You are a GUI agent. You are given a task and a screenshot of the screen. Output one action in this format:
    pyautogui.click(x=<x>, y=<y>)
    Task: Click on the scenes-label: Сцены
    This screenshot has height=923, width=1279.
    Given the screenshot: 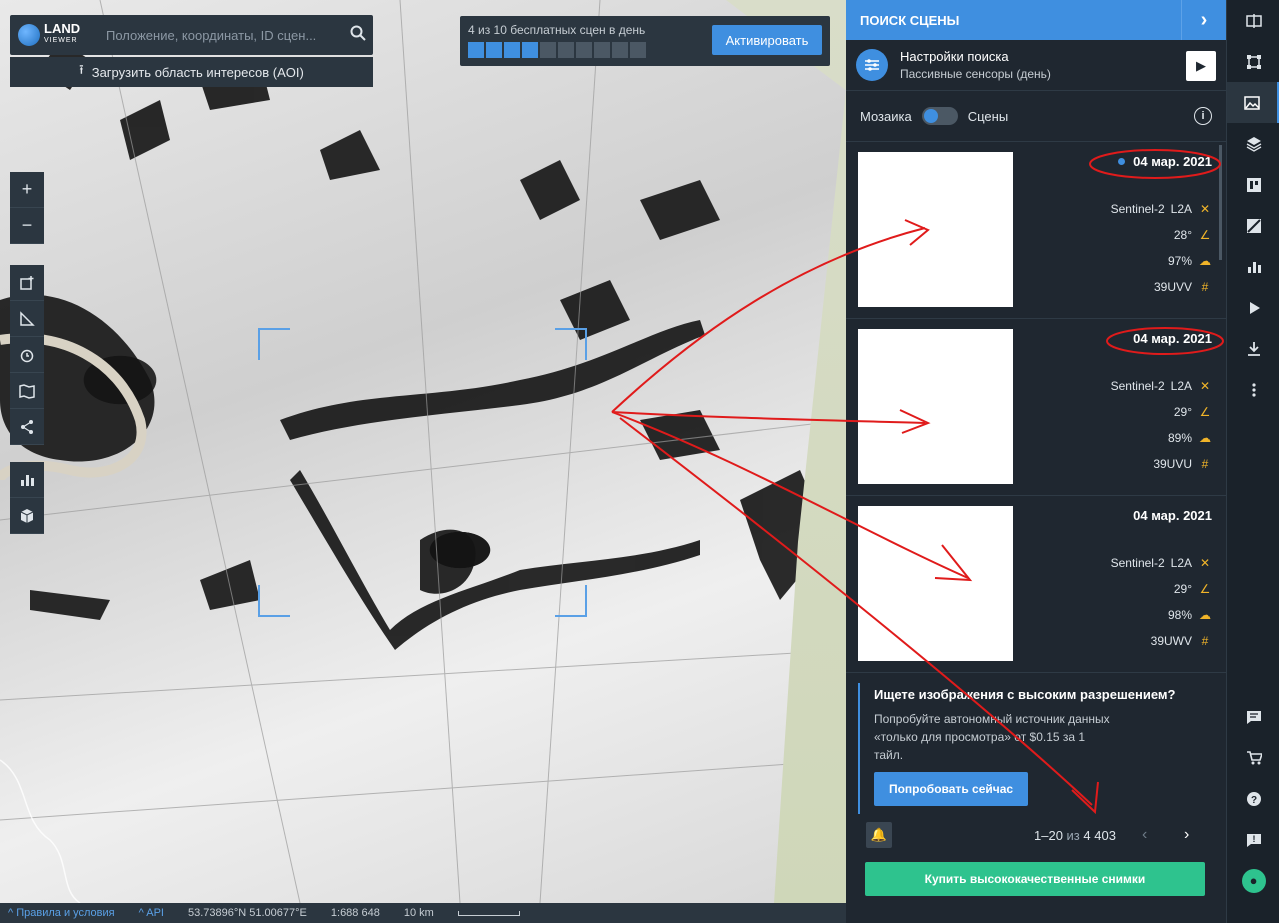 What is the action you would take?
    pyautogui.click(x=988, y=116)
    